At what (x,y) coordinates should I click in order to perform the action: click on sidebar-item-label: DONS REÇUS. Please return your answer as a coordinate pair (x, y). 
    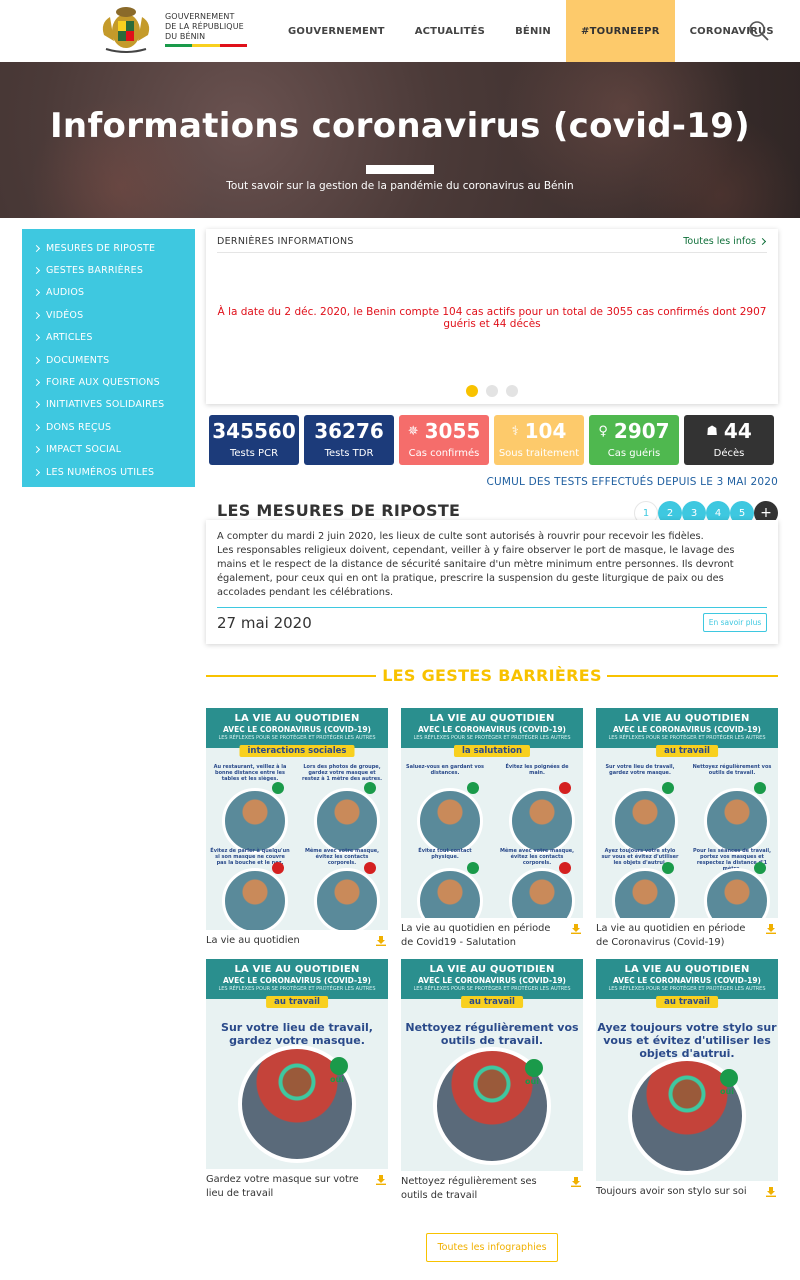
    Looking at the image, I should click on (79, 427).